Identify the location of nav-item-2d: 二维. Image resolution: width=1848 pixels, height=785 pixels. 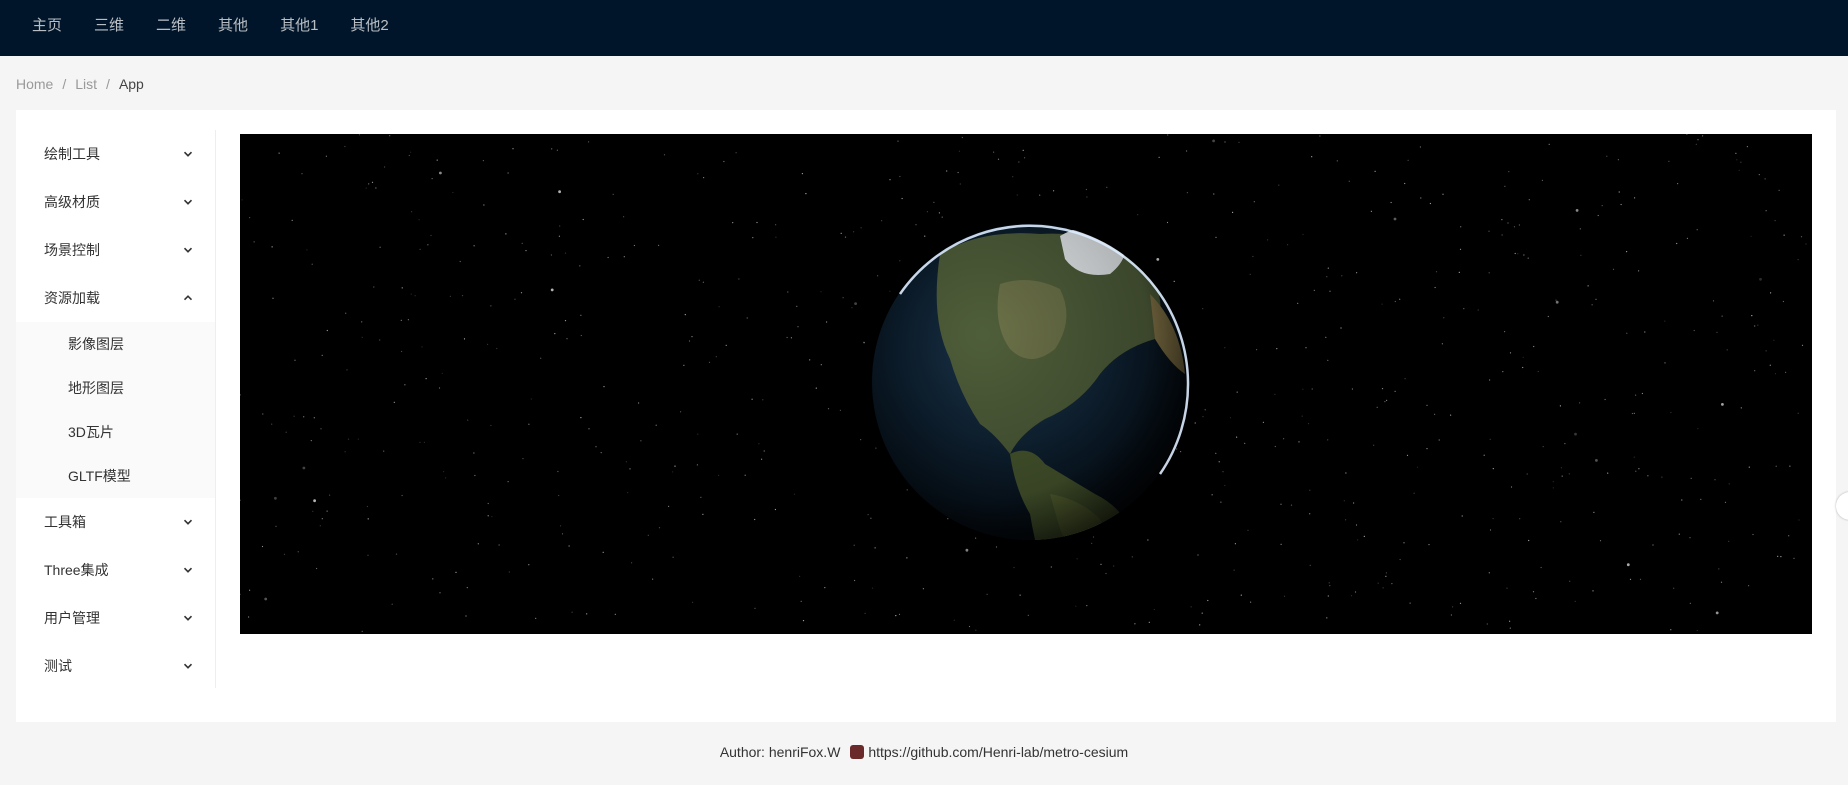
(171, 24).